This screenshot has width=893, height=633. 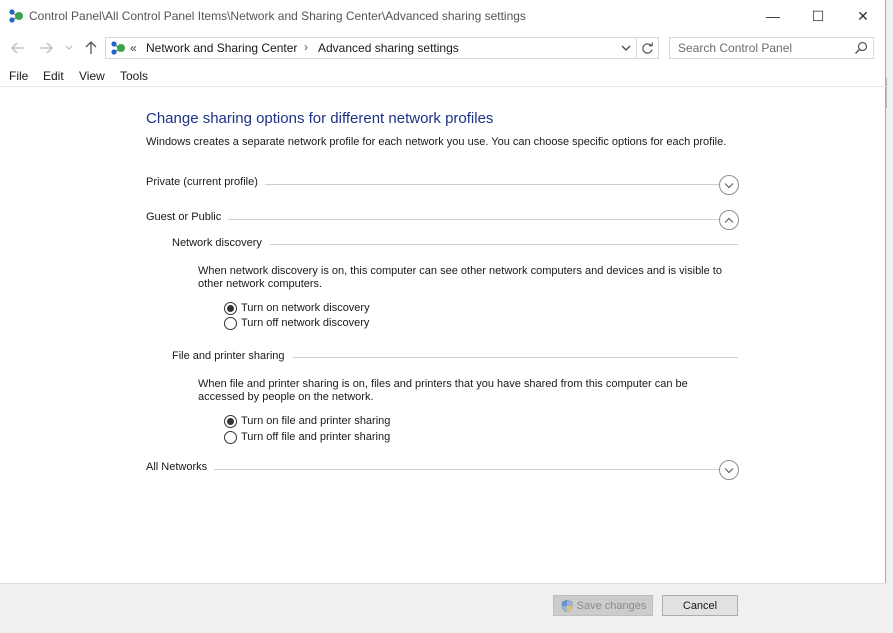 I want to click on radio-turn-on-network-discovery: Turn on network discovery, so click(x=297, y=308).